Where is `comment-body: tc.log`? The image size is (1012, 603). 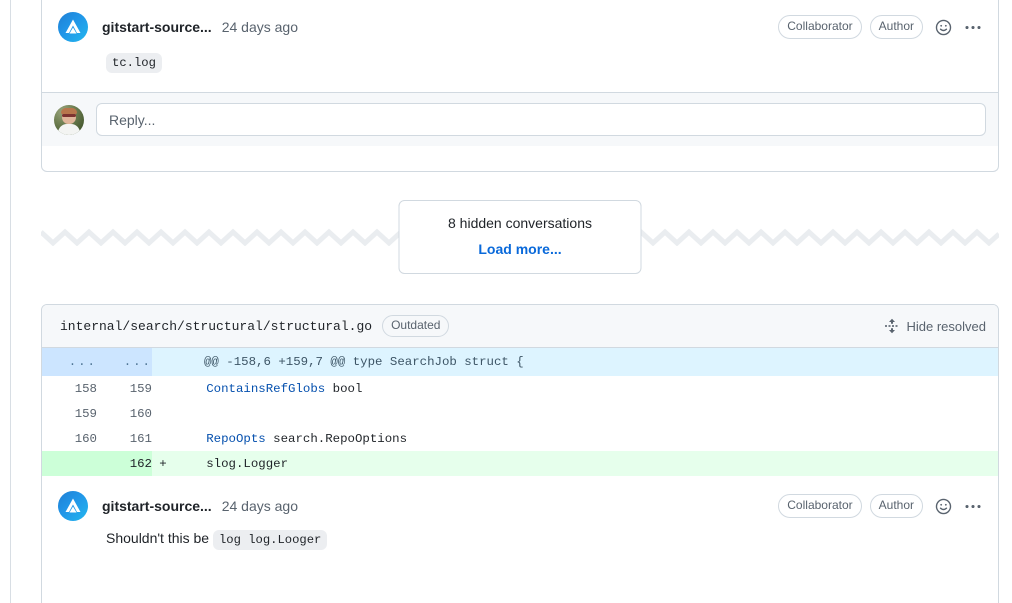
comment-body: tc.log is located at coordinates (520, 71).